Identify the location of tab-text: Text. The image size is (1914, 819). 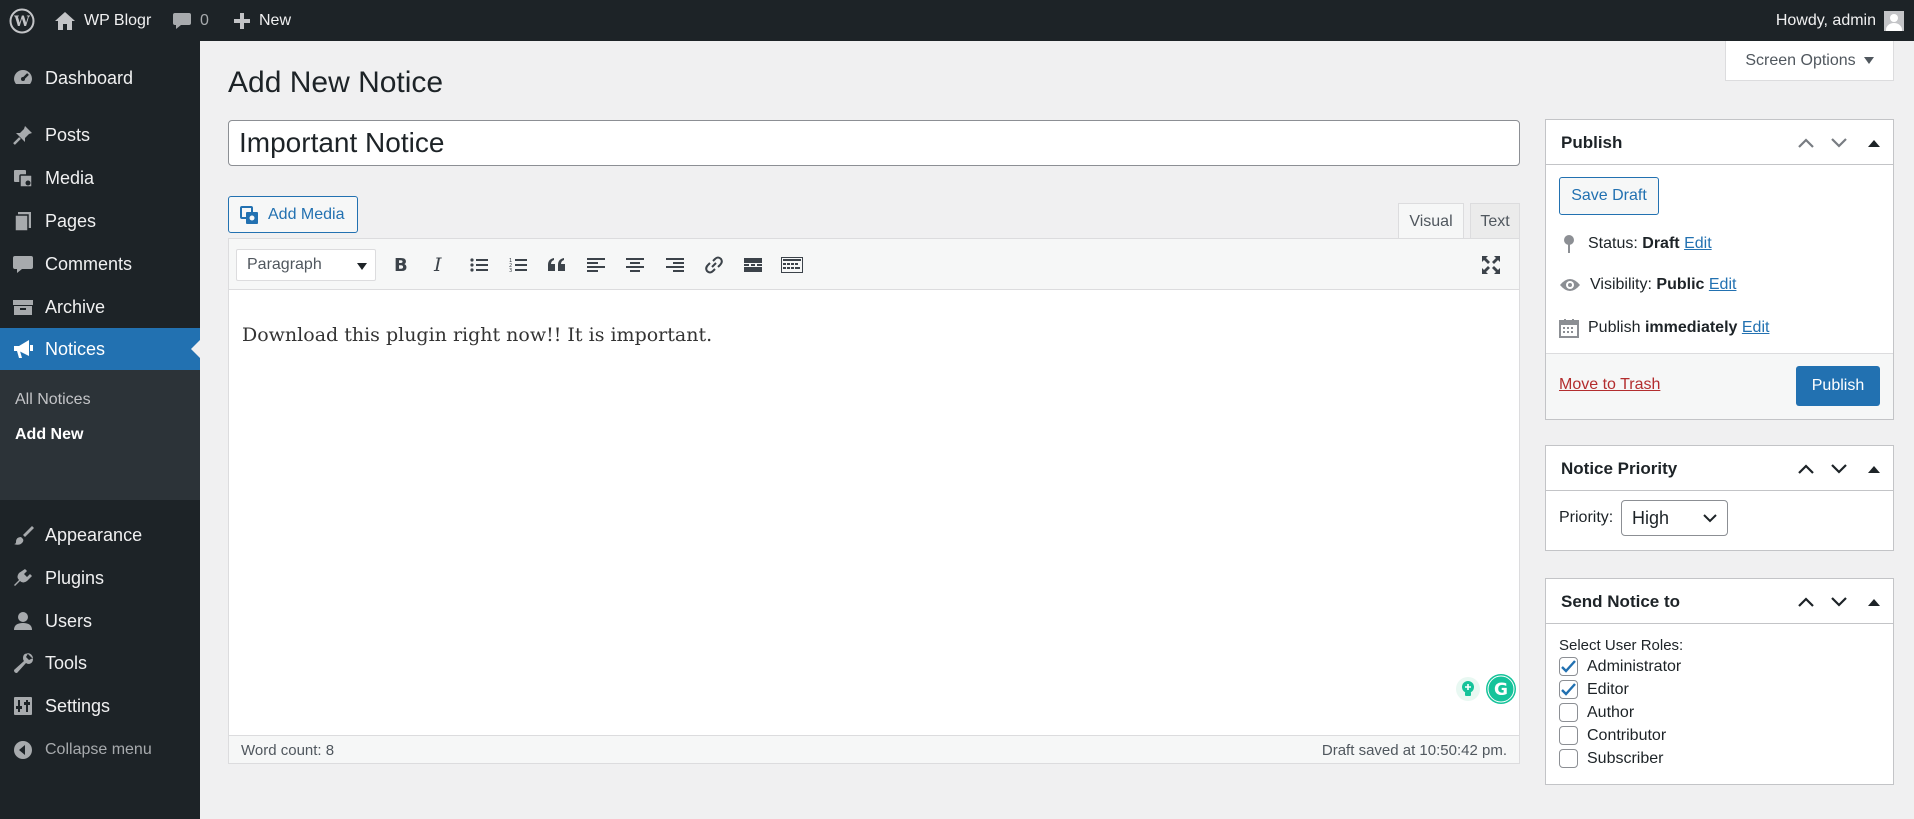
(1495, 221).